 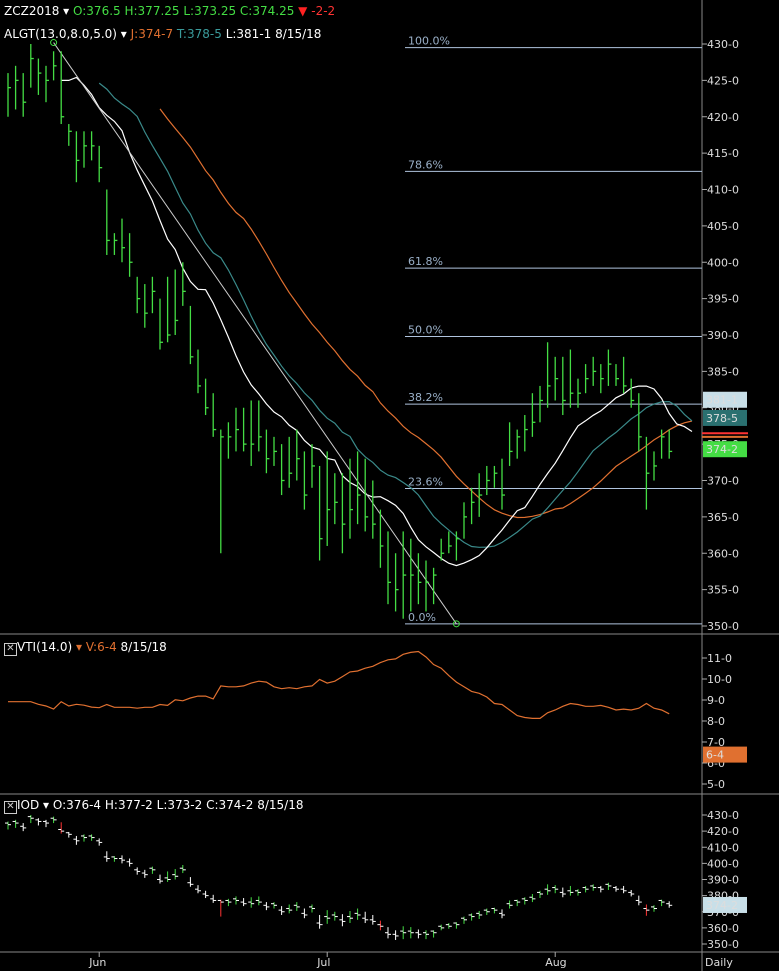 What do you see at coordinates (722, 905) in the screenshot?
I see `iod-badge: 374-2` at bounding box center [722, 905].